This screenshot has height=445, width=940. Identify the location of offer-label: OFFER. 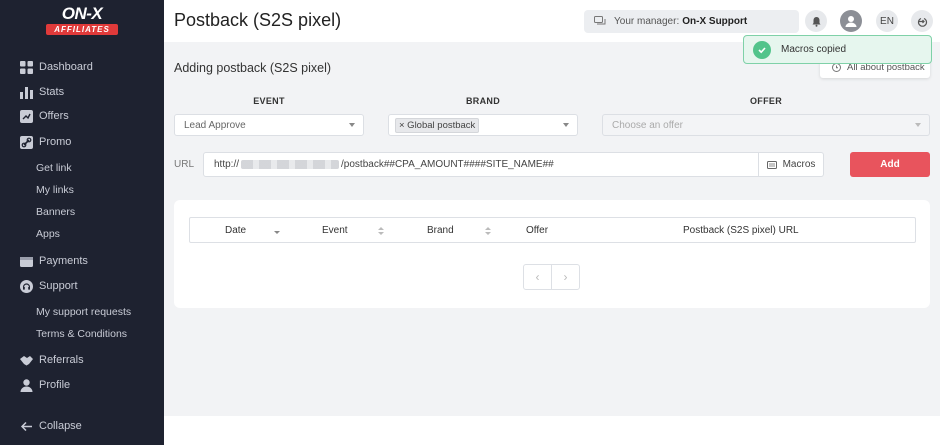
(766, 101).